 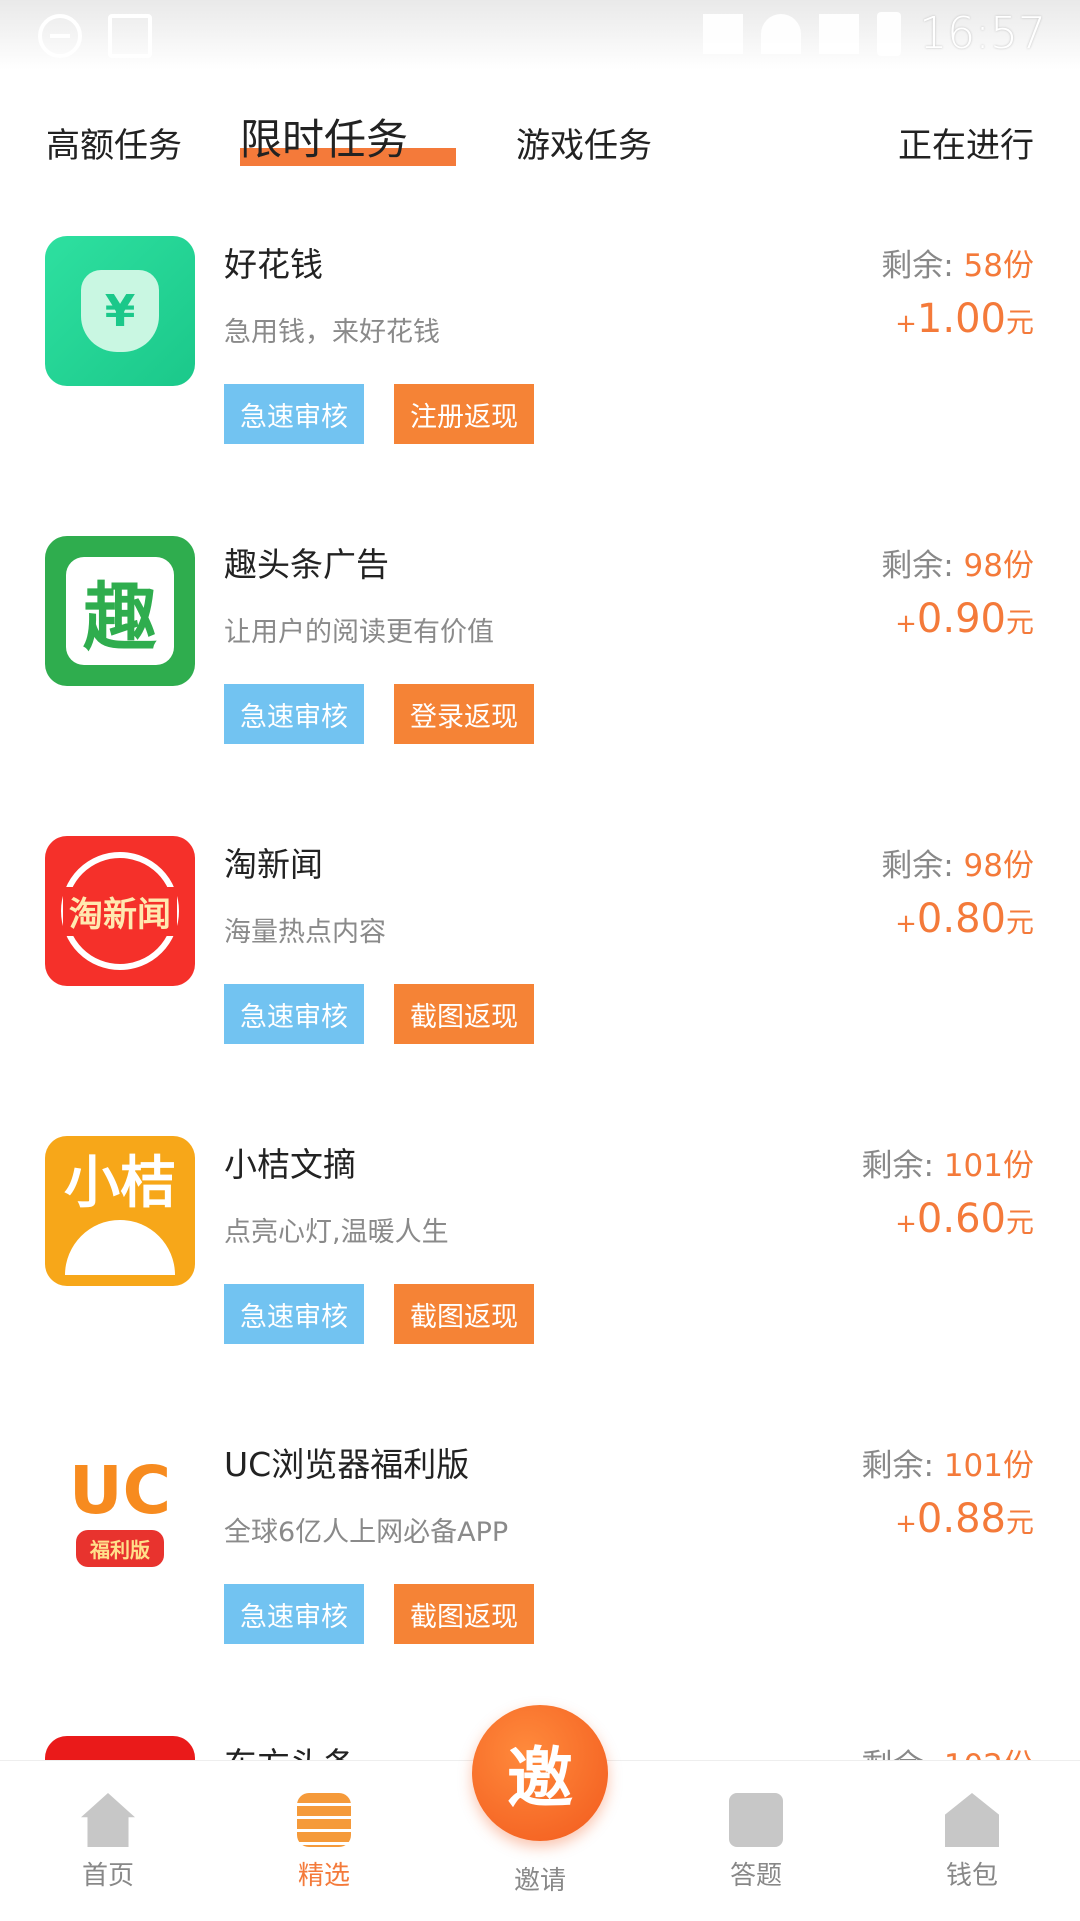 I want to click on cashback-badge: 登录返现, so click(x=464, y=714).